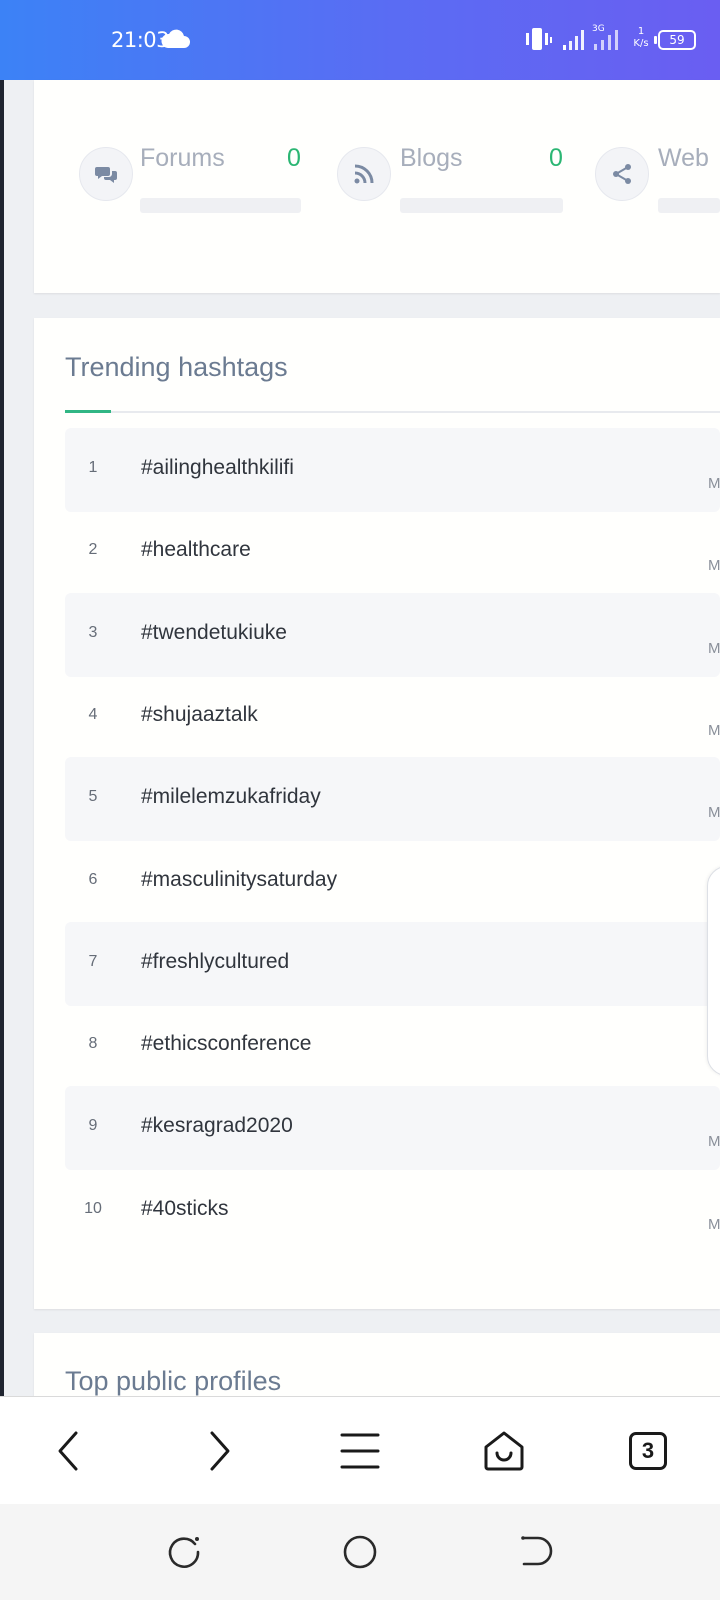  Describe the element at coordinates (377, 1368) in the screenshot. I see `profiles-card: Top public profiles` at that location.